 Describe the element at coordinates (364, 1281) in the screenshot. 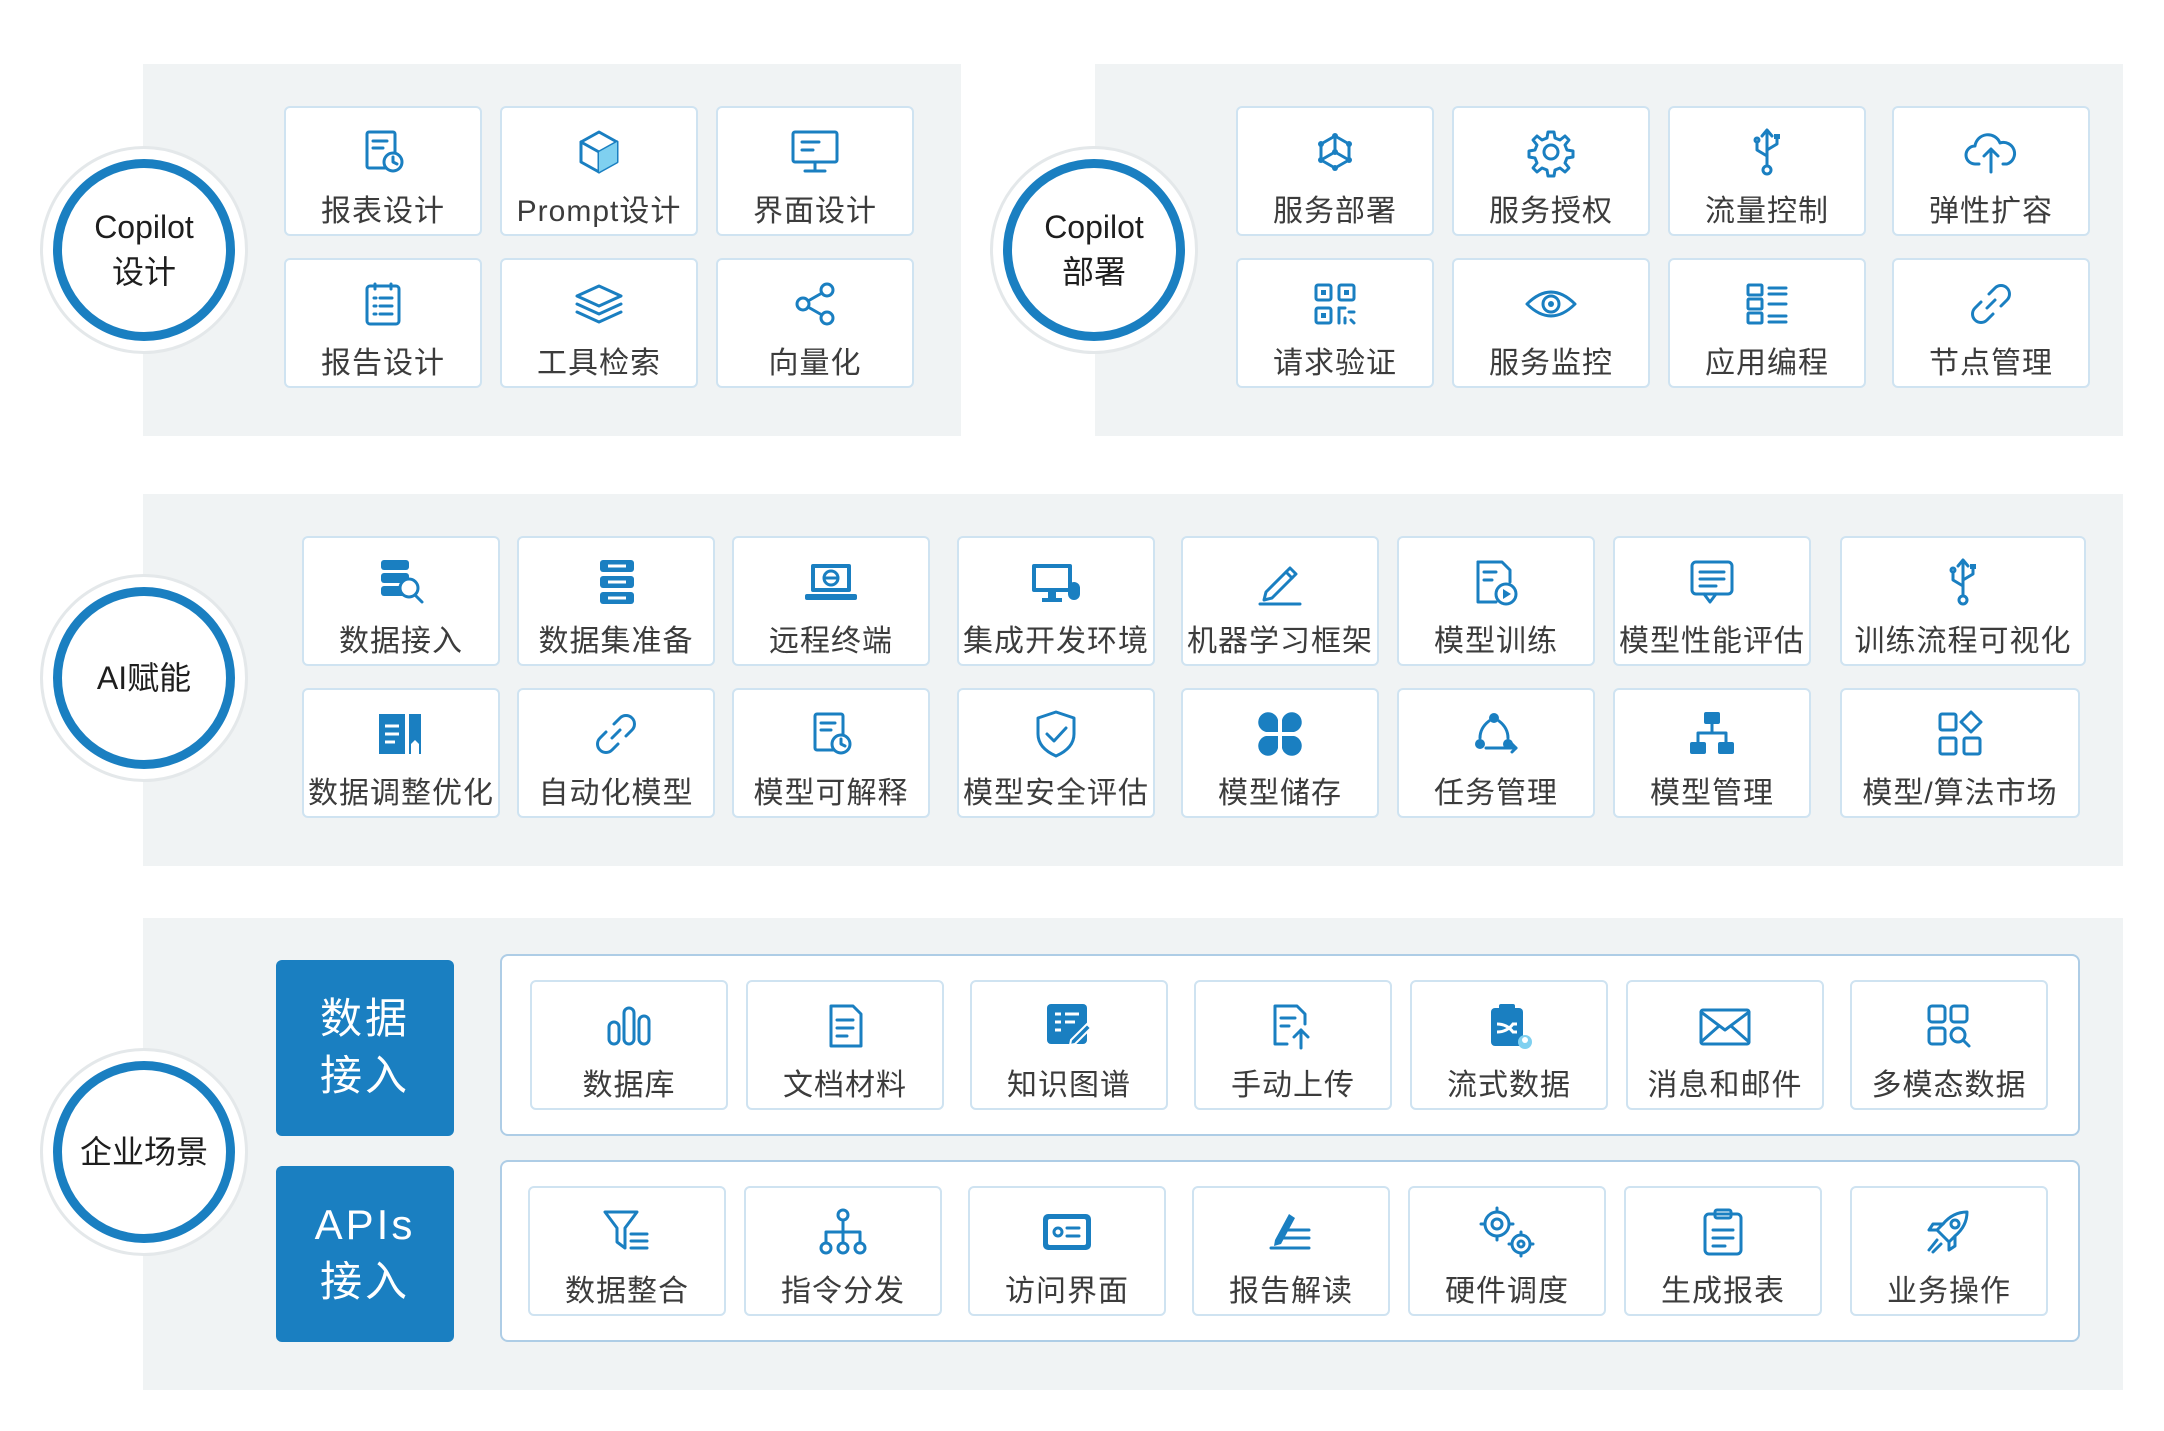

I see `api-access-line2: 接入` at that location.